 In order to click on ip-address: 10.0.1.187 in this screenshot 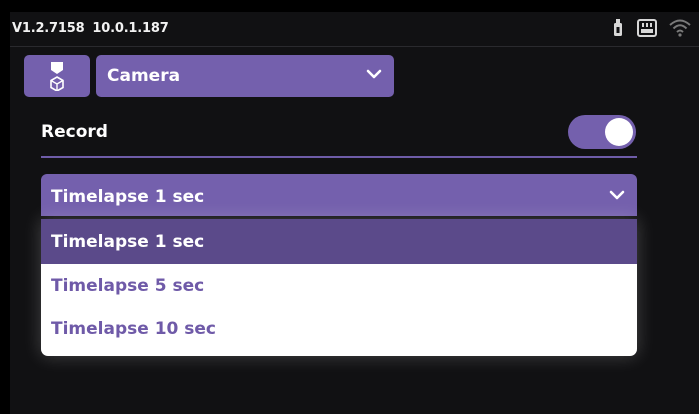, I will do `click(130, 28)`.